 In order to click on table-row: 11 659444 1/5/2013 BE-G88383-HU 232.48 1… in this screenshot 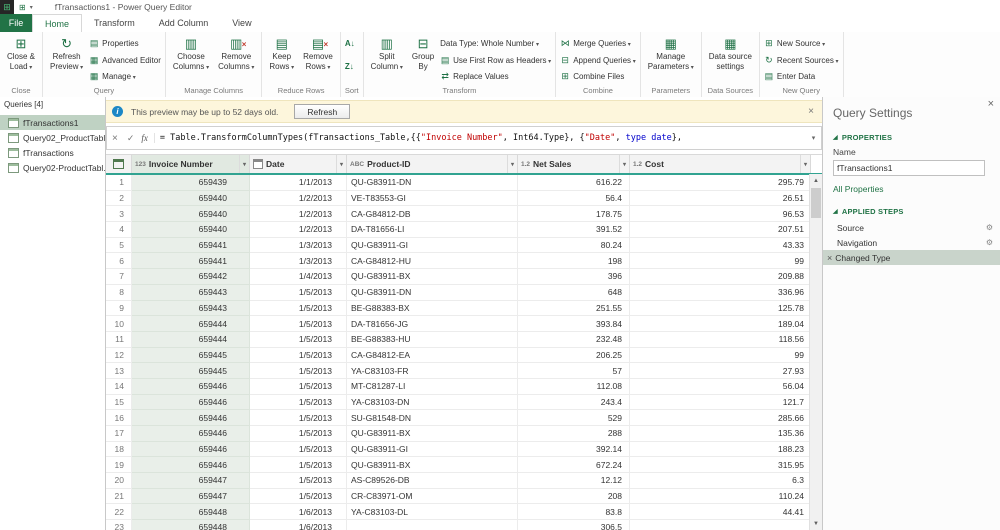, I will do `click(464, 339)`.